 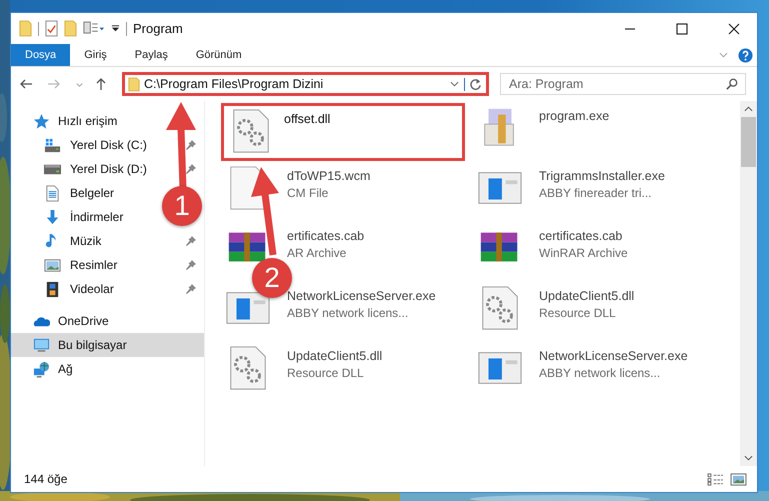 What do you see at coordinates (41, 121) in the screenshot?
I see `star-icon` at bounding box center [41, 121].